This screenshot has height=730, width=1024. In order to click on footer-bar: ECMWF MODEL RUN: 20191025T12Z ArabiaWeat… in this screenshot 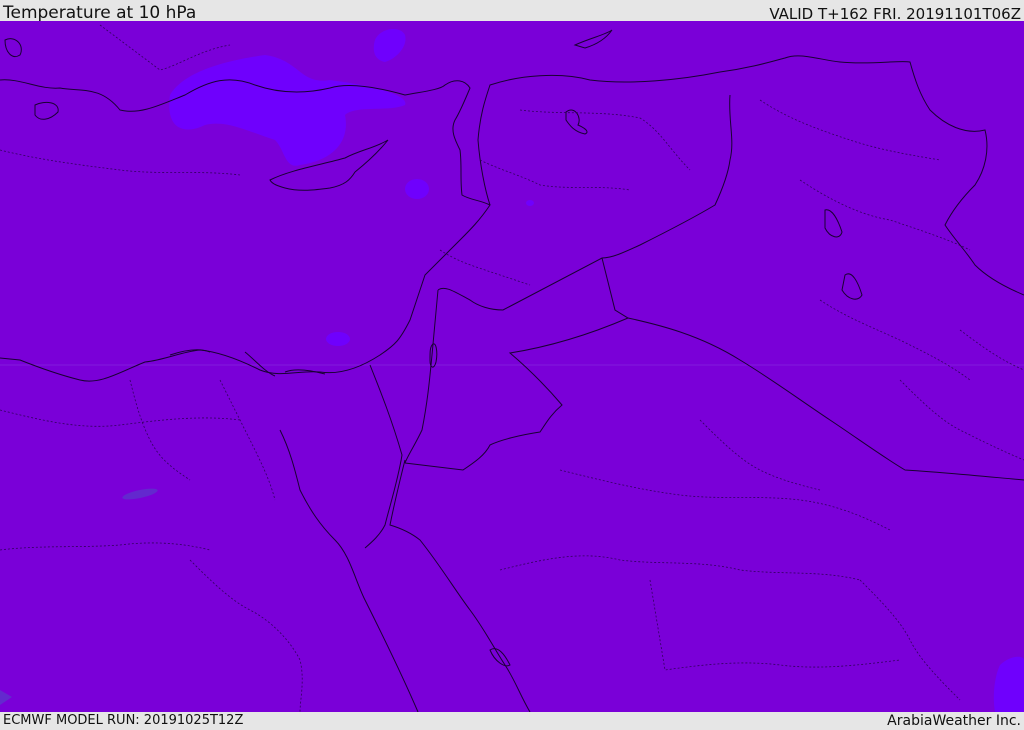, I will do `click(512, 720)`.